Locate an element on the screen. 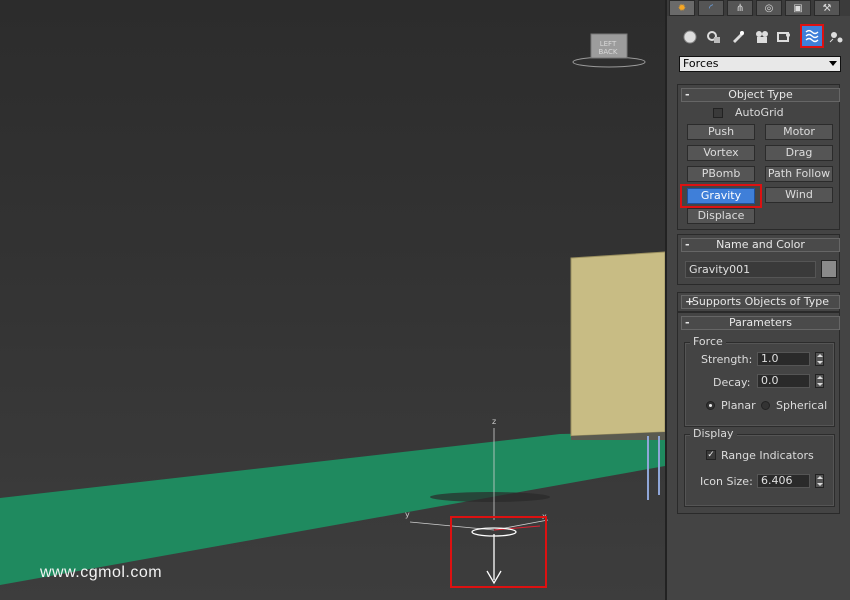 The height and width of the screenshot is (600, 850). object-type-title: Object Type is located at coordinates (760, 94).